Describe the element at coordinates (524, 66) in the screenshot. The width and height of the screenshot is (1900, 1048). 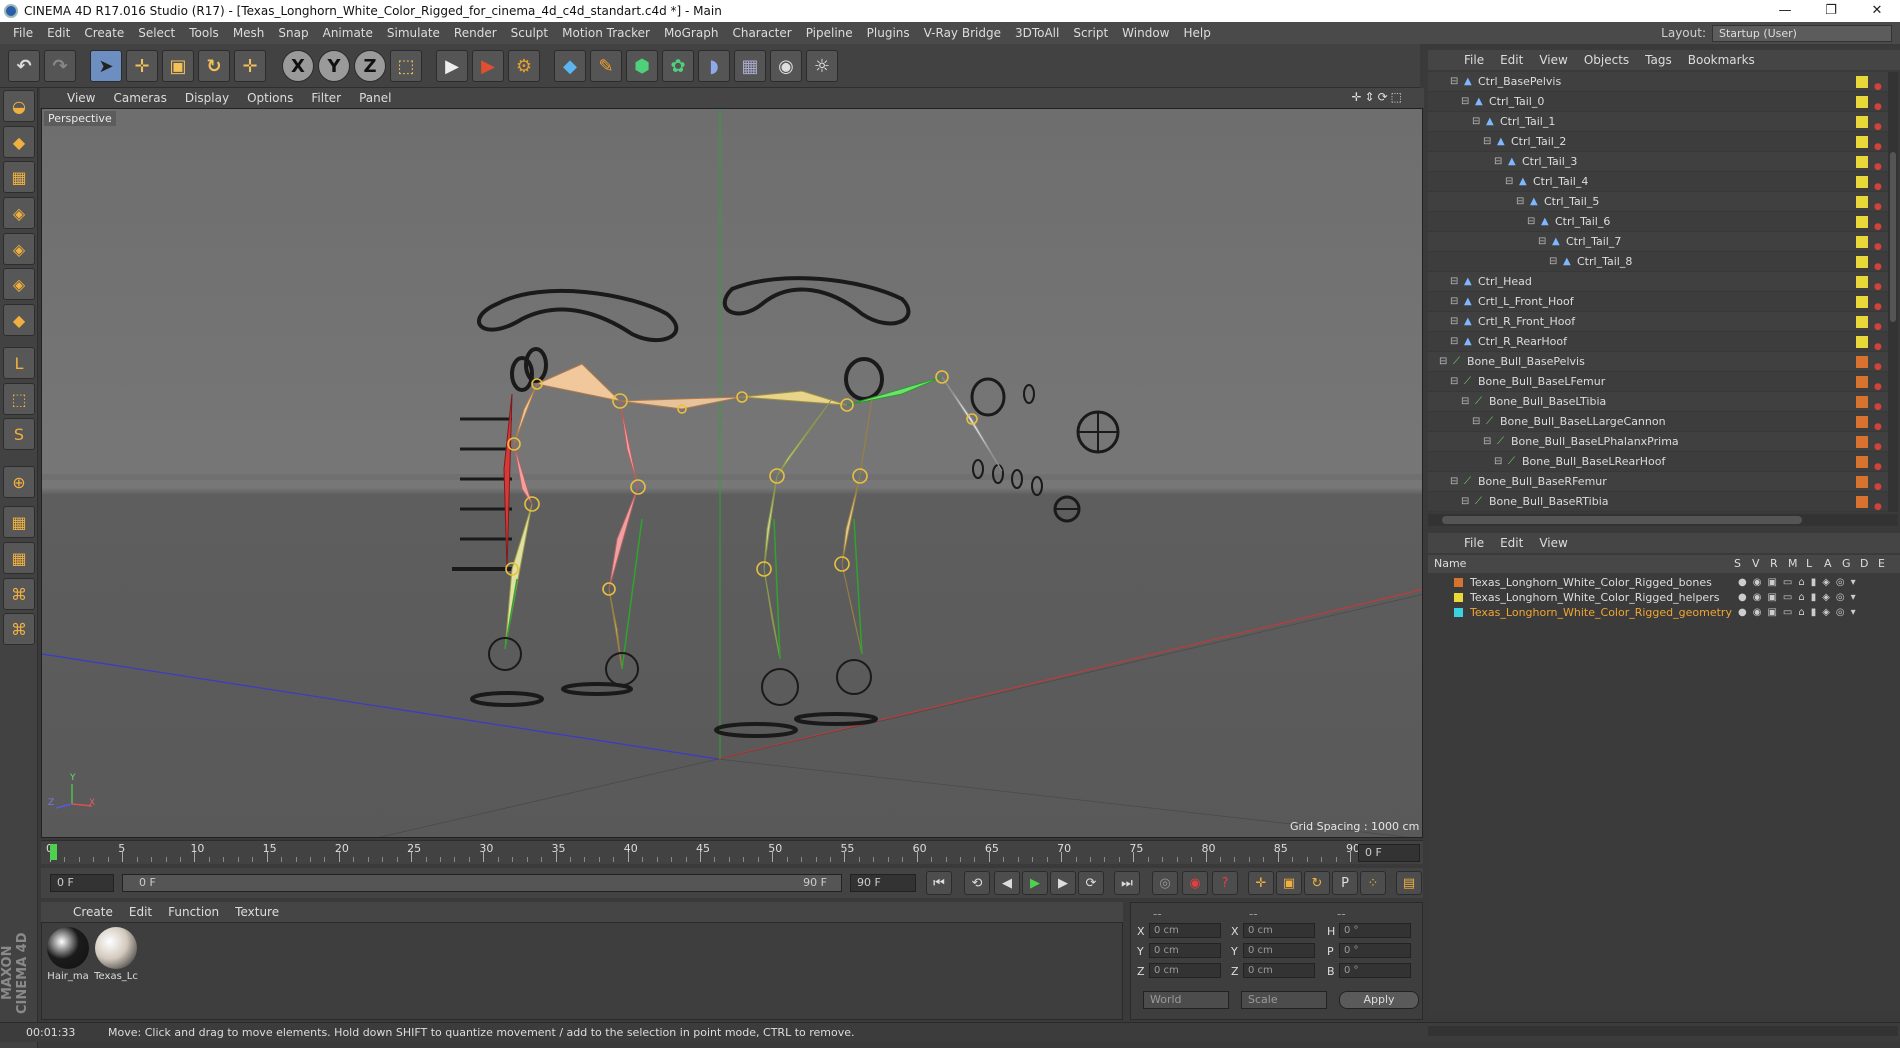
I see `render-settings-button: ⚙` at that location.